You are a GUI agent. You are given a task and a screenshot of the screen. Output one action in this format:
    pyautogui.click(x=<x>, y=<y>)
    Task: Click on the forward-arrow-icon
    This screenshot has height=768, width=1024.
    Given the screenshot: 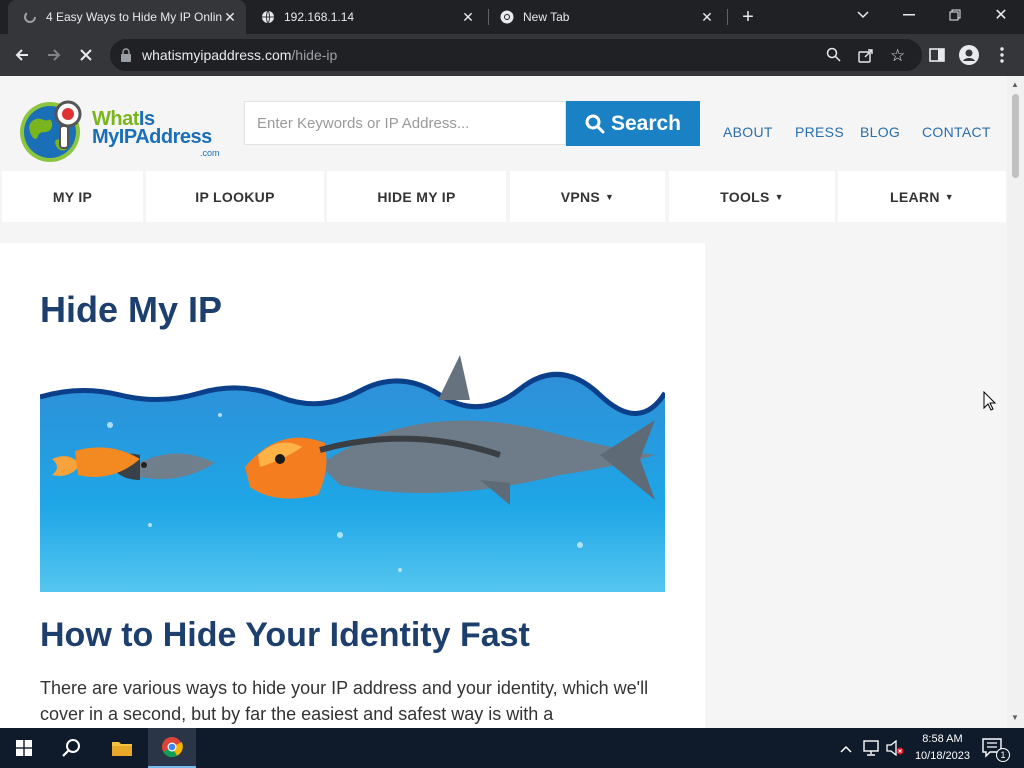 What is the action you would take?
    pyautogui.click(x=54, y=55)
    